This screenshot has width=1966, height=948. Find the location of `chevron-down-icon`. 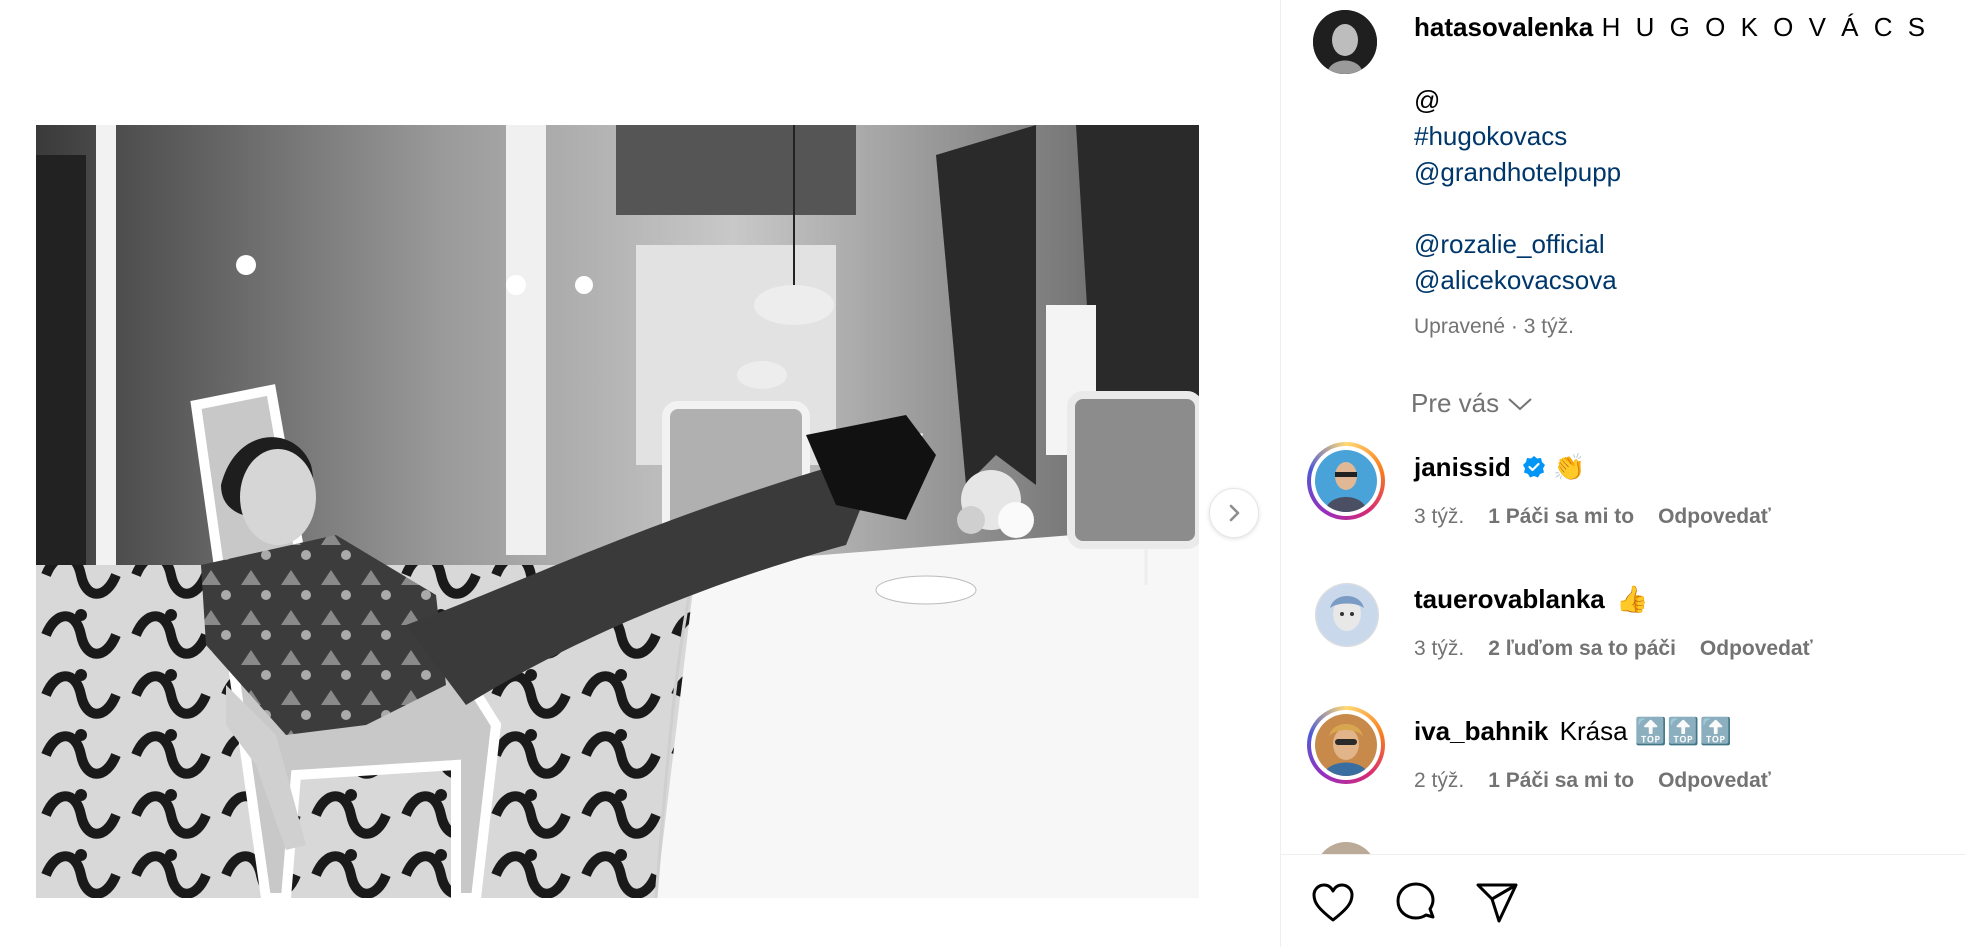

chevron-down-icon is located at coordinates (1520, 403).